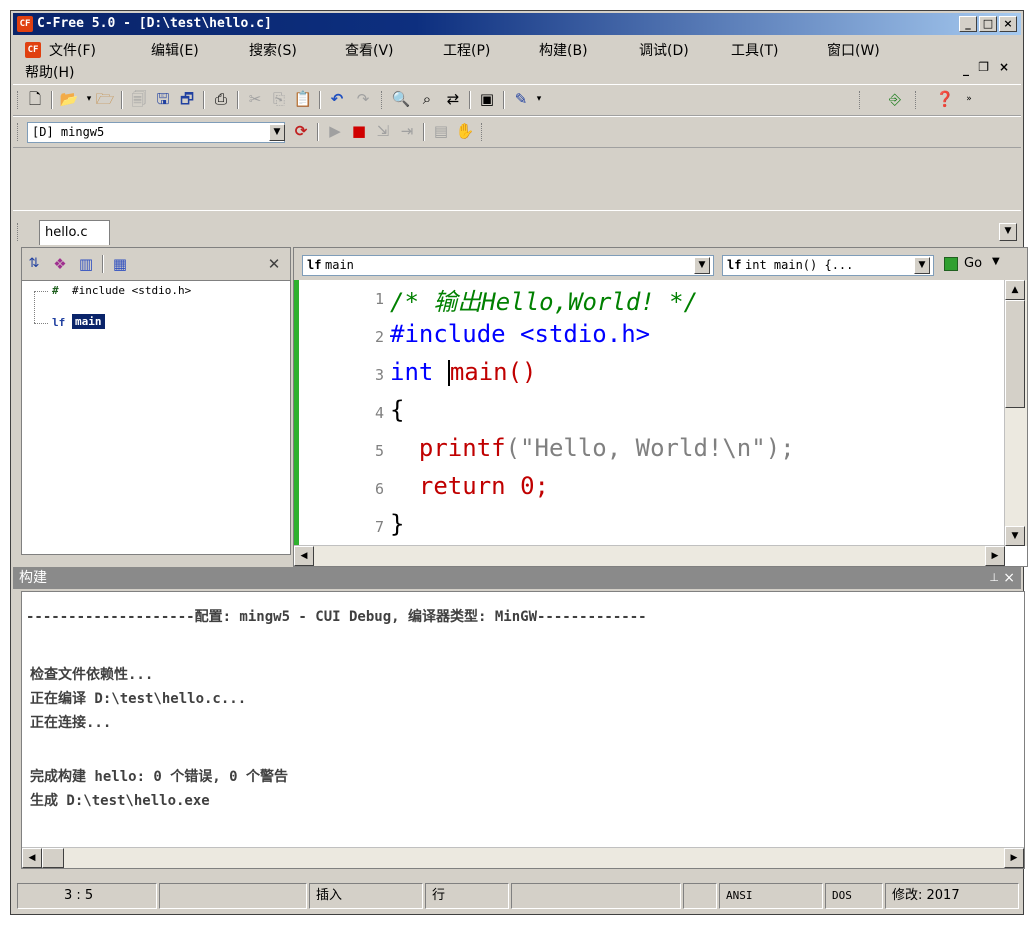 The height and width of the screenshot is (925, 1033). I want to click on menu-tools: 工具(T), so click(754, 50).